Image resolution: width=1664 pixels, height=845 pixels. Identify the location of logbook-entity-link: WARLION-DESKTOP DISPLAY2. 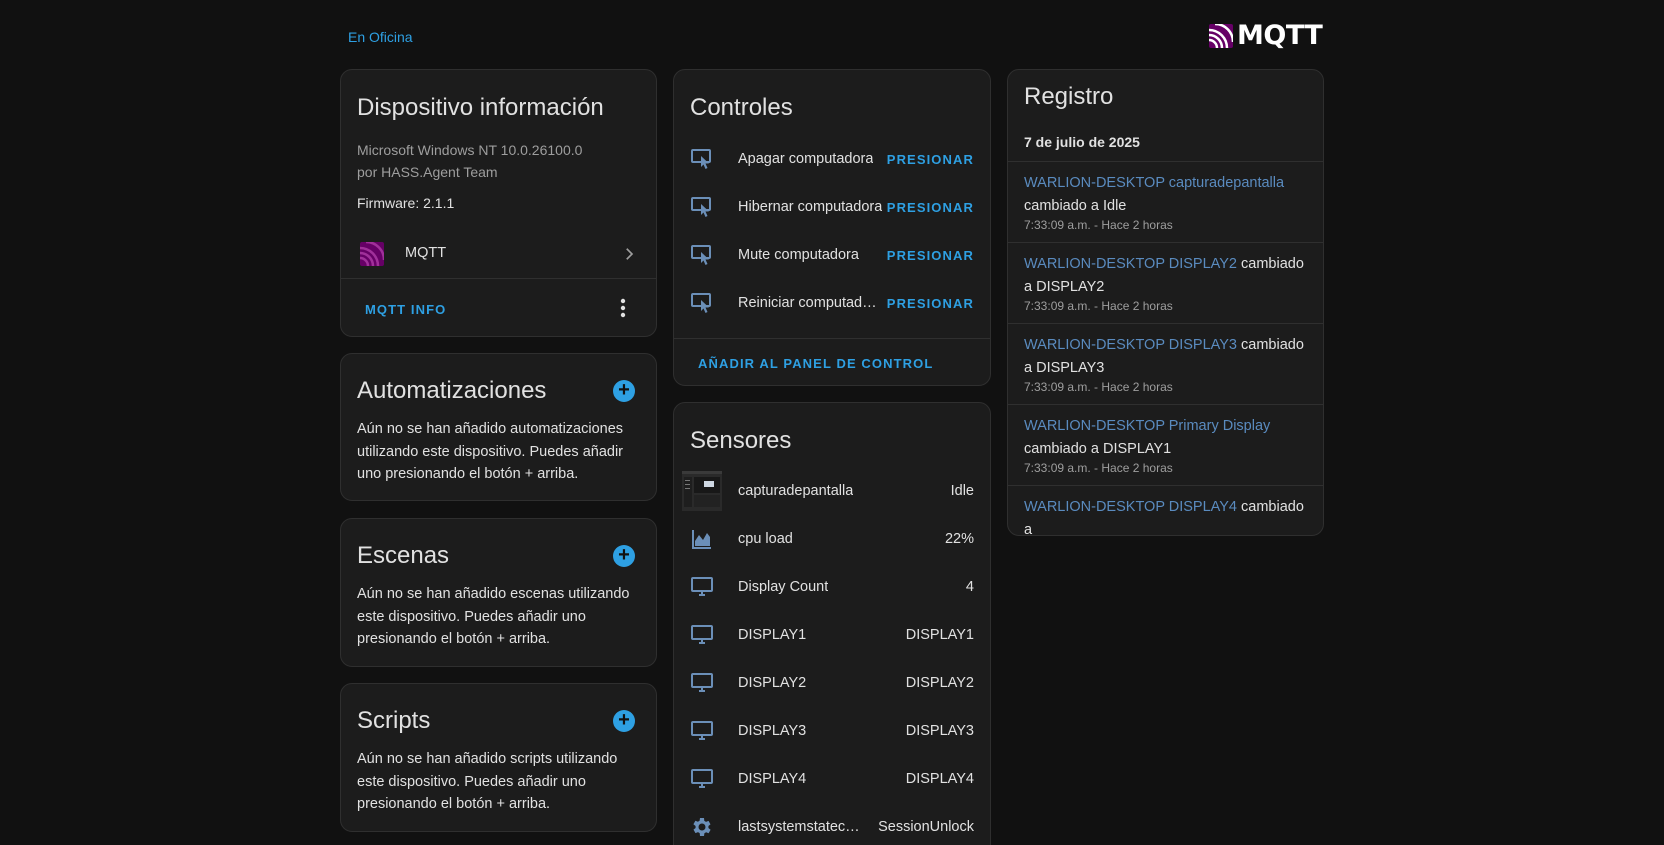
(1130, 264).